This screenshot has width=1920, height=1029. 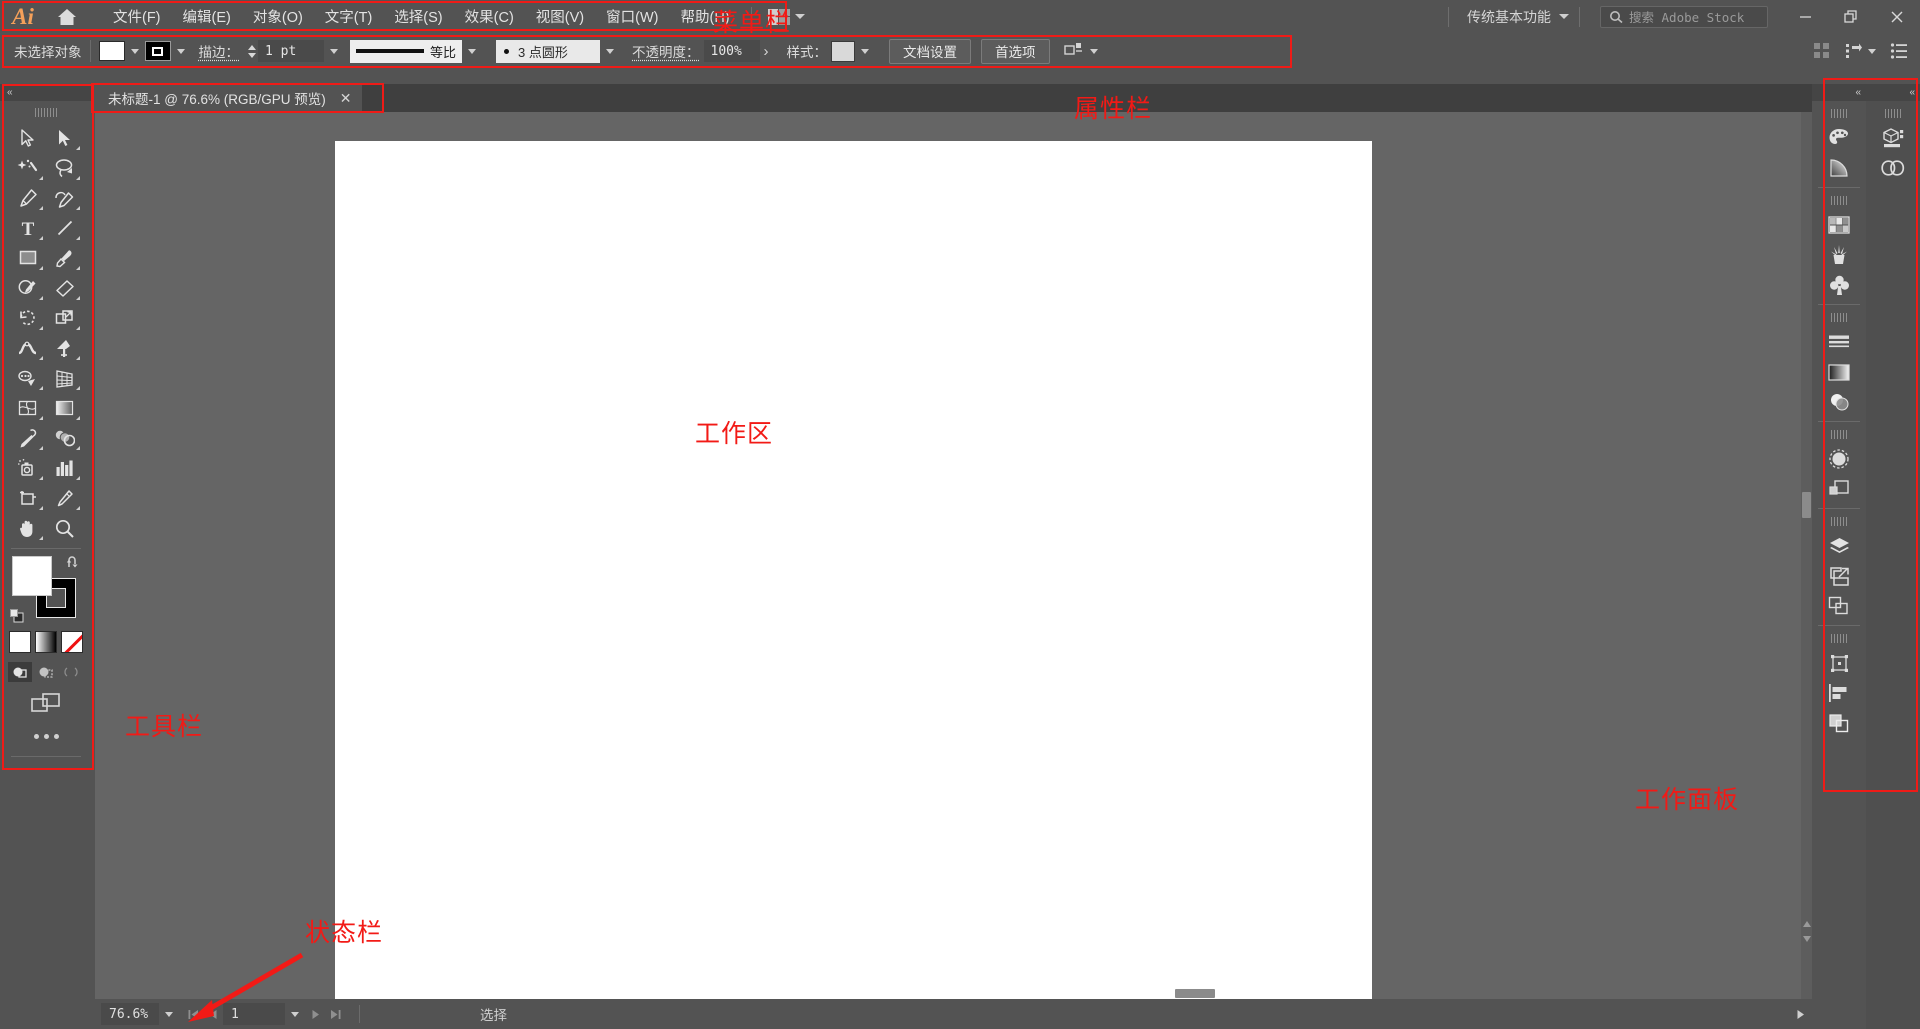 I want to click on menu-view: 视图(V), so click(x=560, y=16).